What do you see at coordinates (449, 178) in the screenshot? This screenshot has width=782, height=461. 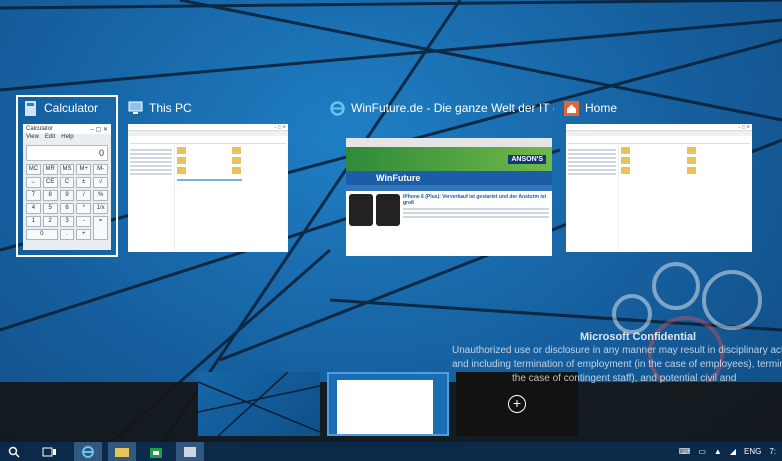 I see `site-logo: WinFuture` at bounding box center [449, 178].